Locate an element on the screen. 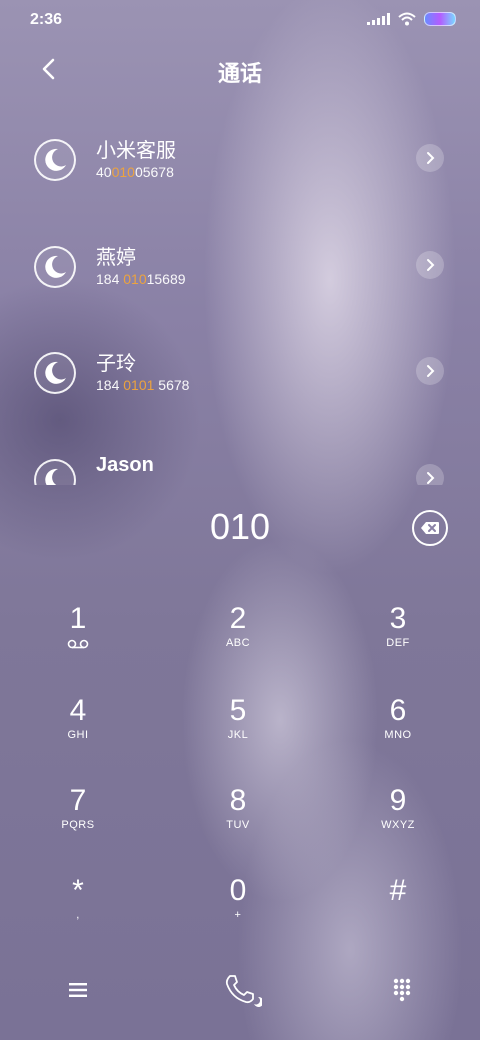  key-6: 6 MNO is located at coordinates (398, 734).